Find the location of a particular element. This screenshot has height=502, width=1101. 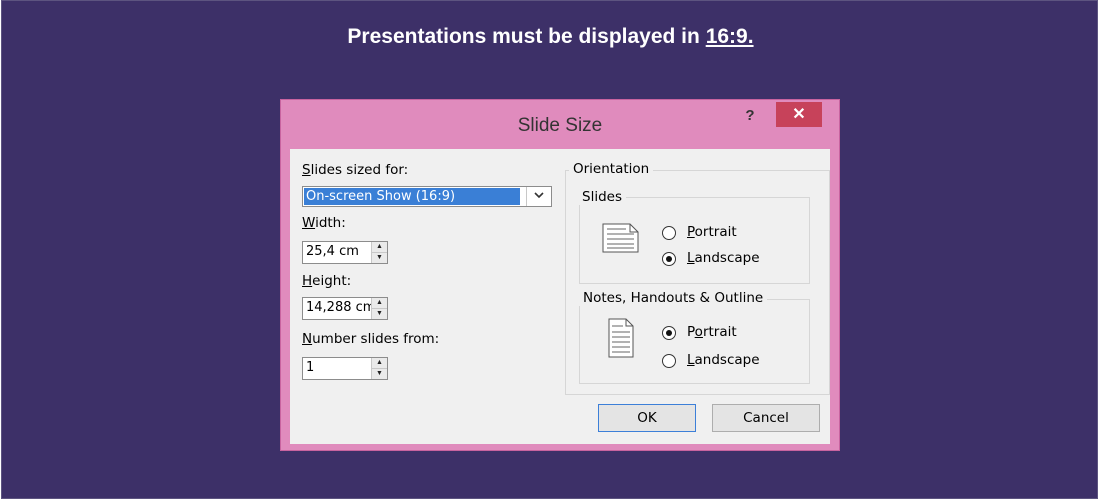

landscape-page-icon is located at coordinates (620, 238).